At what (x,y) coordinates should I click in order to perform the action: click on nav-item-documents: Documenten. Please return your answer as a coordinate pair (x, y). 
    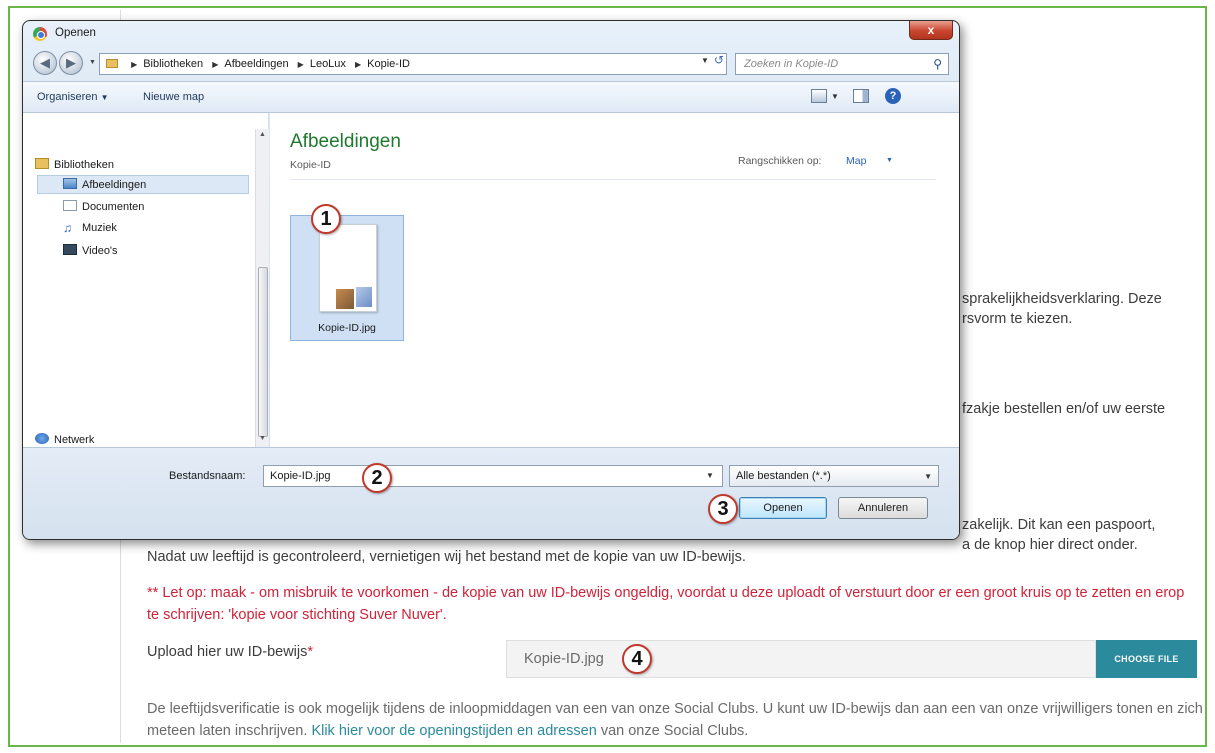
    Looking at the image, I should click on (103, 206).